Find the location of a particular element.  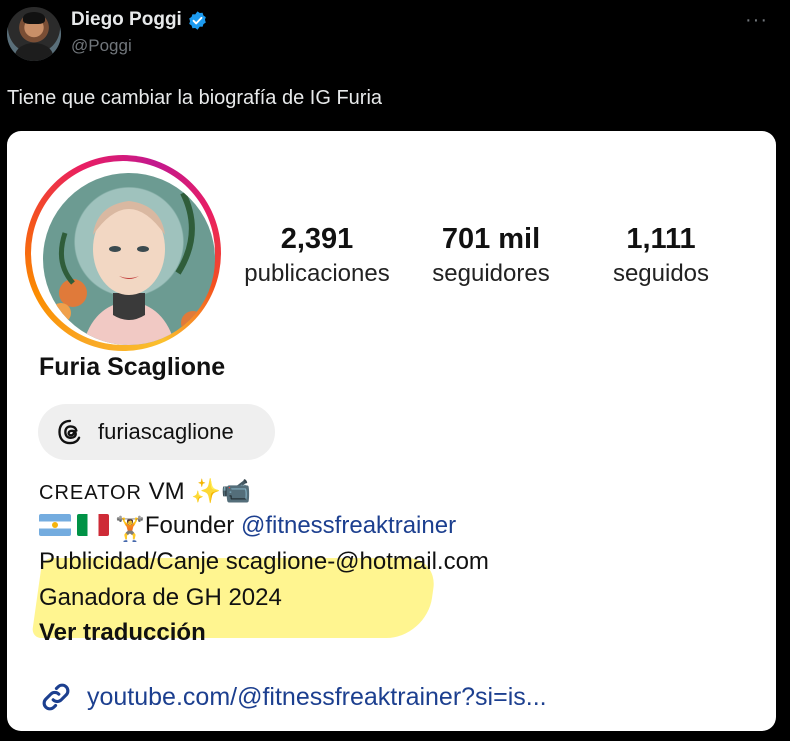

story-ring is located at coordinates (123, 253).